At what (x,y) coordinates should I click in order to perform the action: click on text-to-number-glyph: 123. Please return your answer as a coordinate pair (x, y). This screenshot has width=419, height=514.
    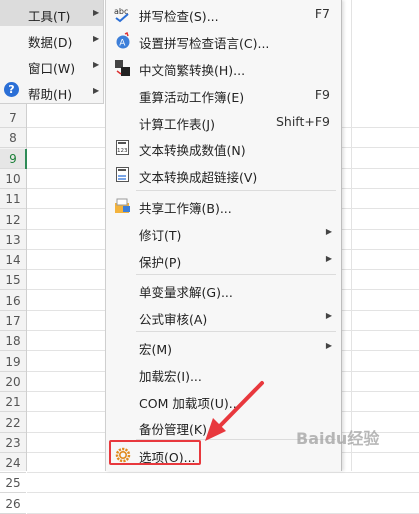
    Looking at the image, I should click on (122, 151).